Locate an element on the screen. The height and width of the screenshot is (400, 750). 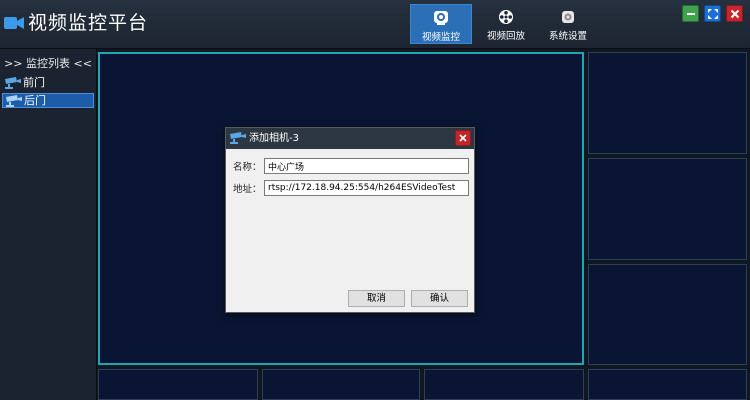
maximize-icon is located at coordinates (713, 14).